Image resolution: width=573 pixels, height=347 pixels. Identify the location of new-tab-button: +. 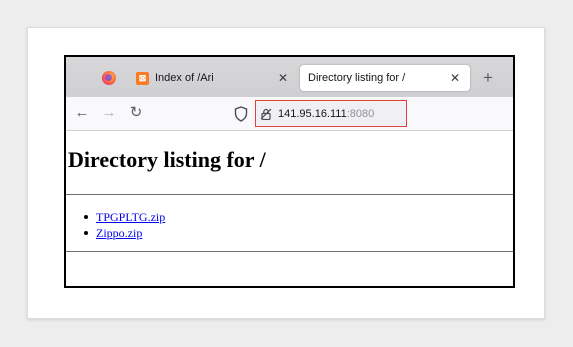
(488, 78).